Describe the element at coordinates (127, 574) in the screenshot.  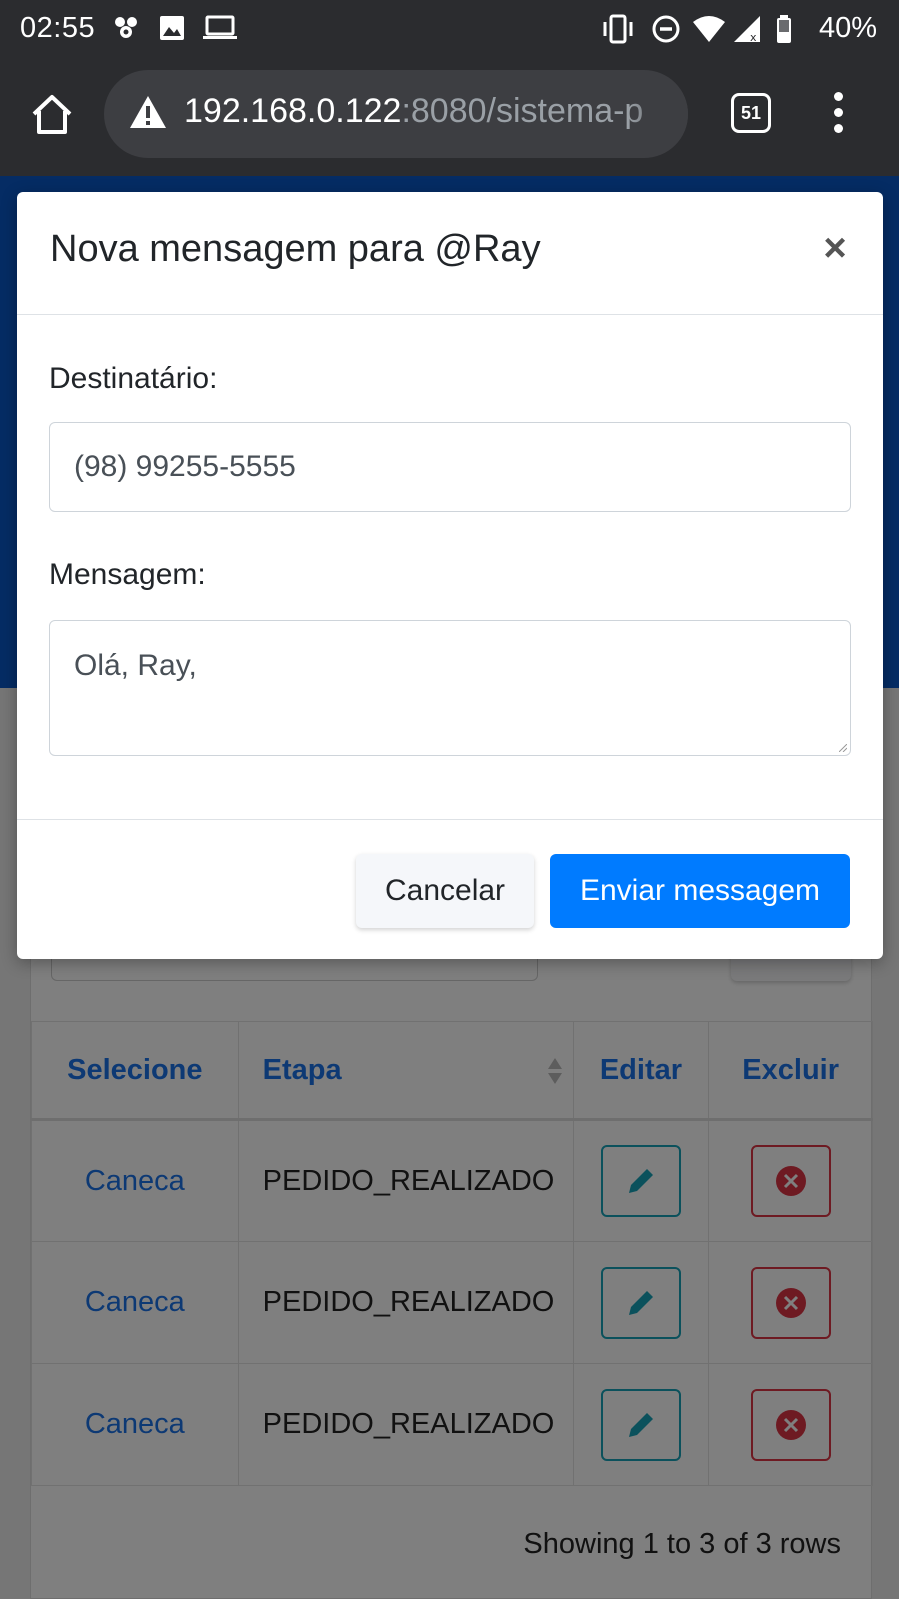
I see `message-label: Mensagem:` at that location.